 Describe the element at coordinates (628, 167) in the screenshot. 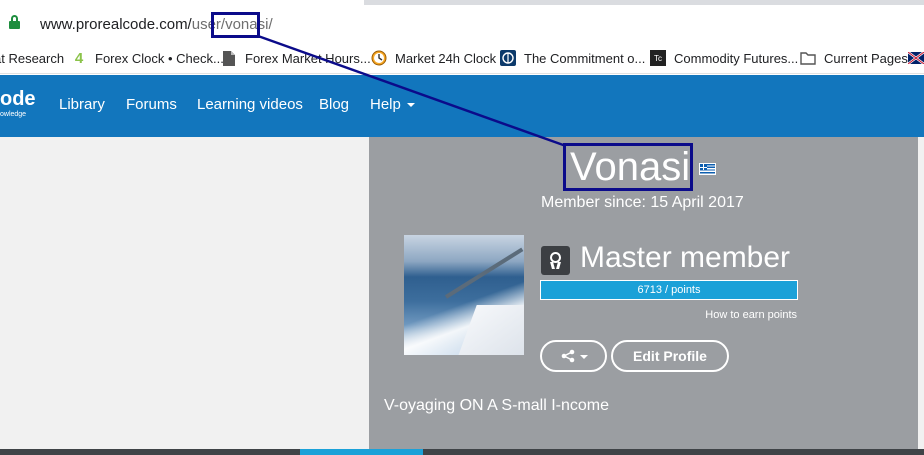

I see `annotation-box-username` at that location.